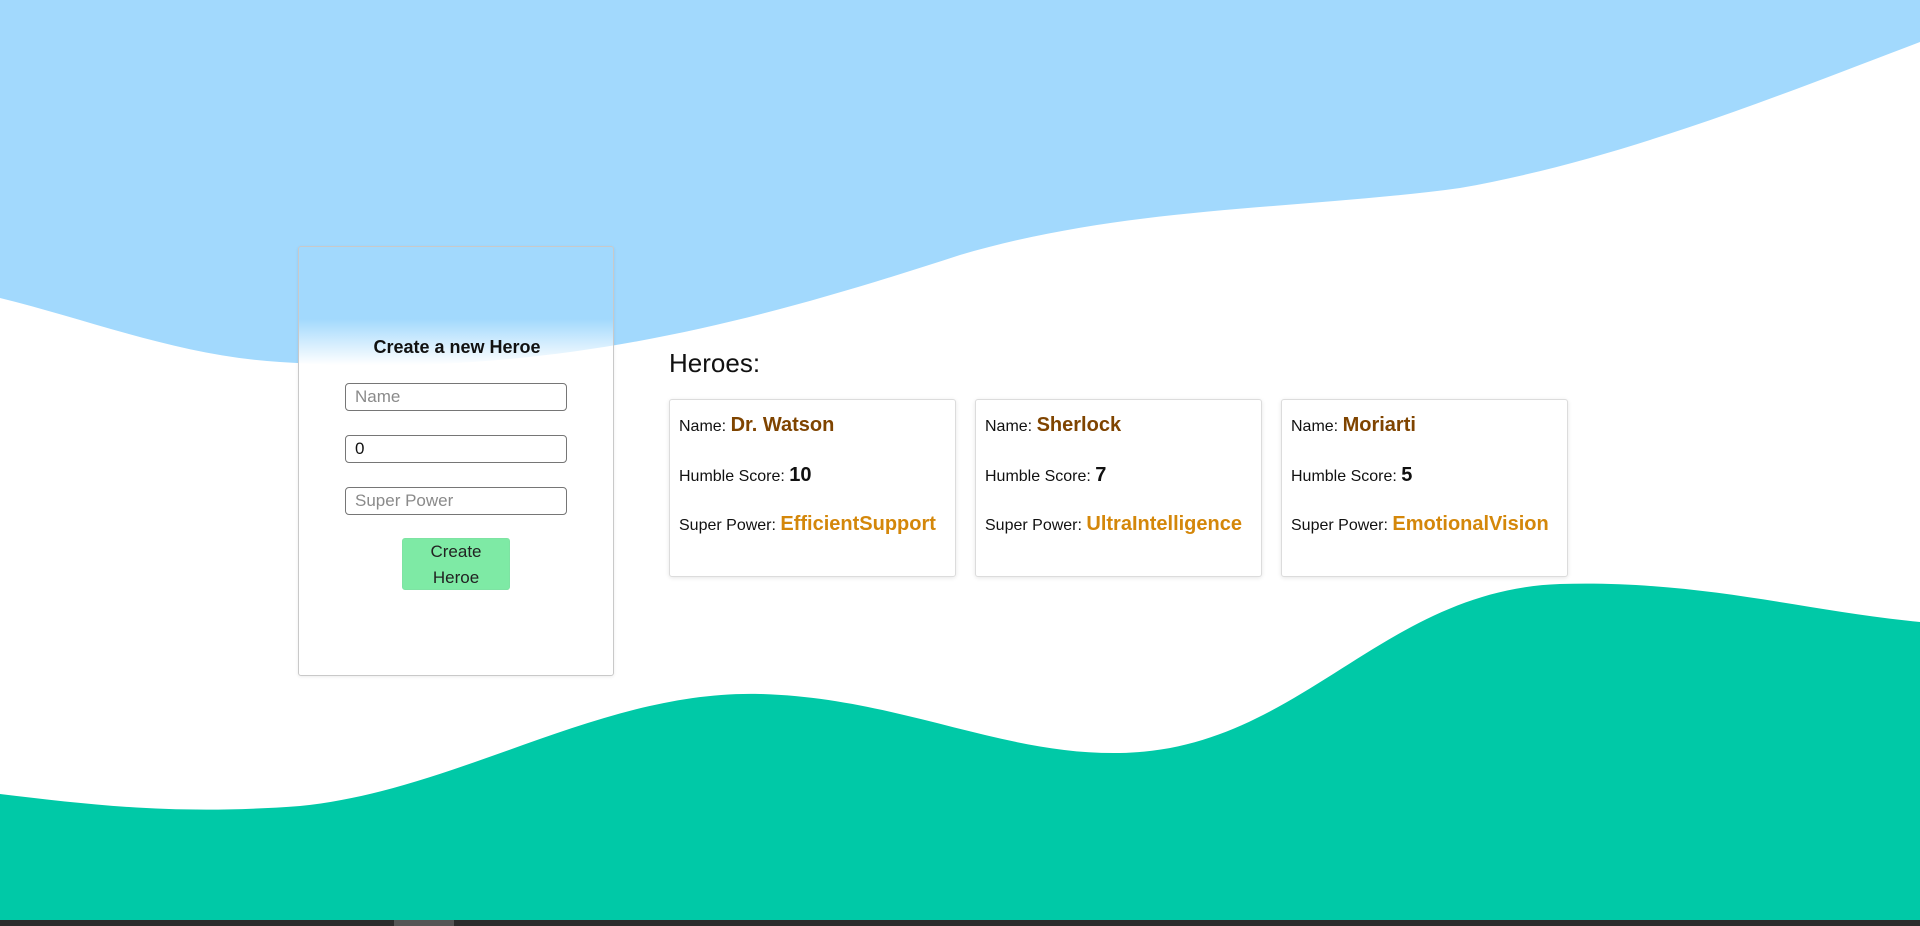 The width and height of the screenshot is (1920, 926). What do you see at coordinates (1079, 425) in the screenshot?
I see `hero-name: Sherlock` at bounding box center [1079, 425].